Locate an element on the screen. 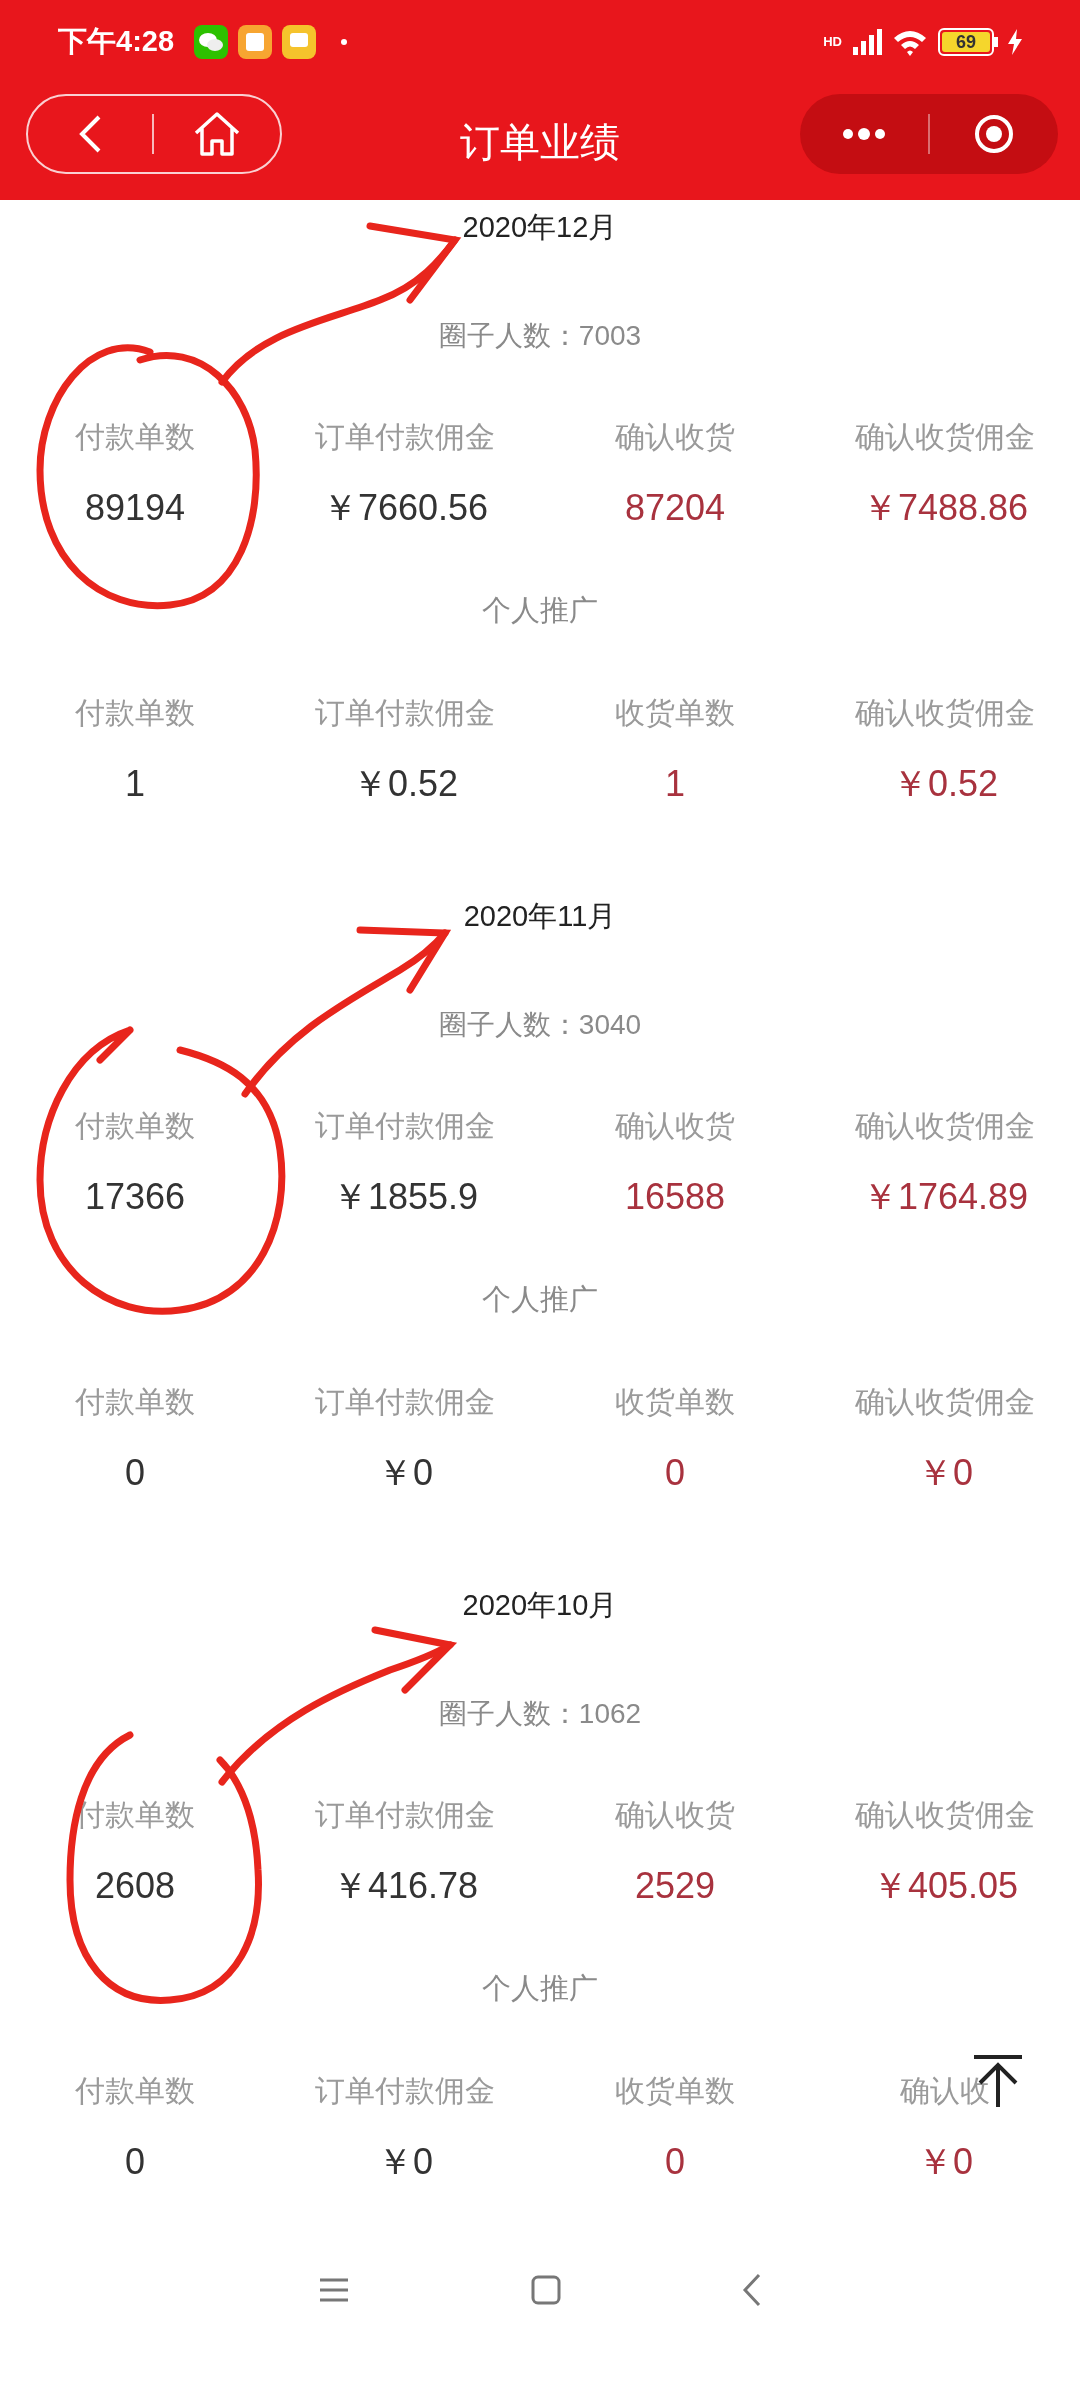 Image resolution: width=1080 pixels, height=2400 pixels. month-title: 2020年10月 is located at coordinates (540, 1606).